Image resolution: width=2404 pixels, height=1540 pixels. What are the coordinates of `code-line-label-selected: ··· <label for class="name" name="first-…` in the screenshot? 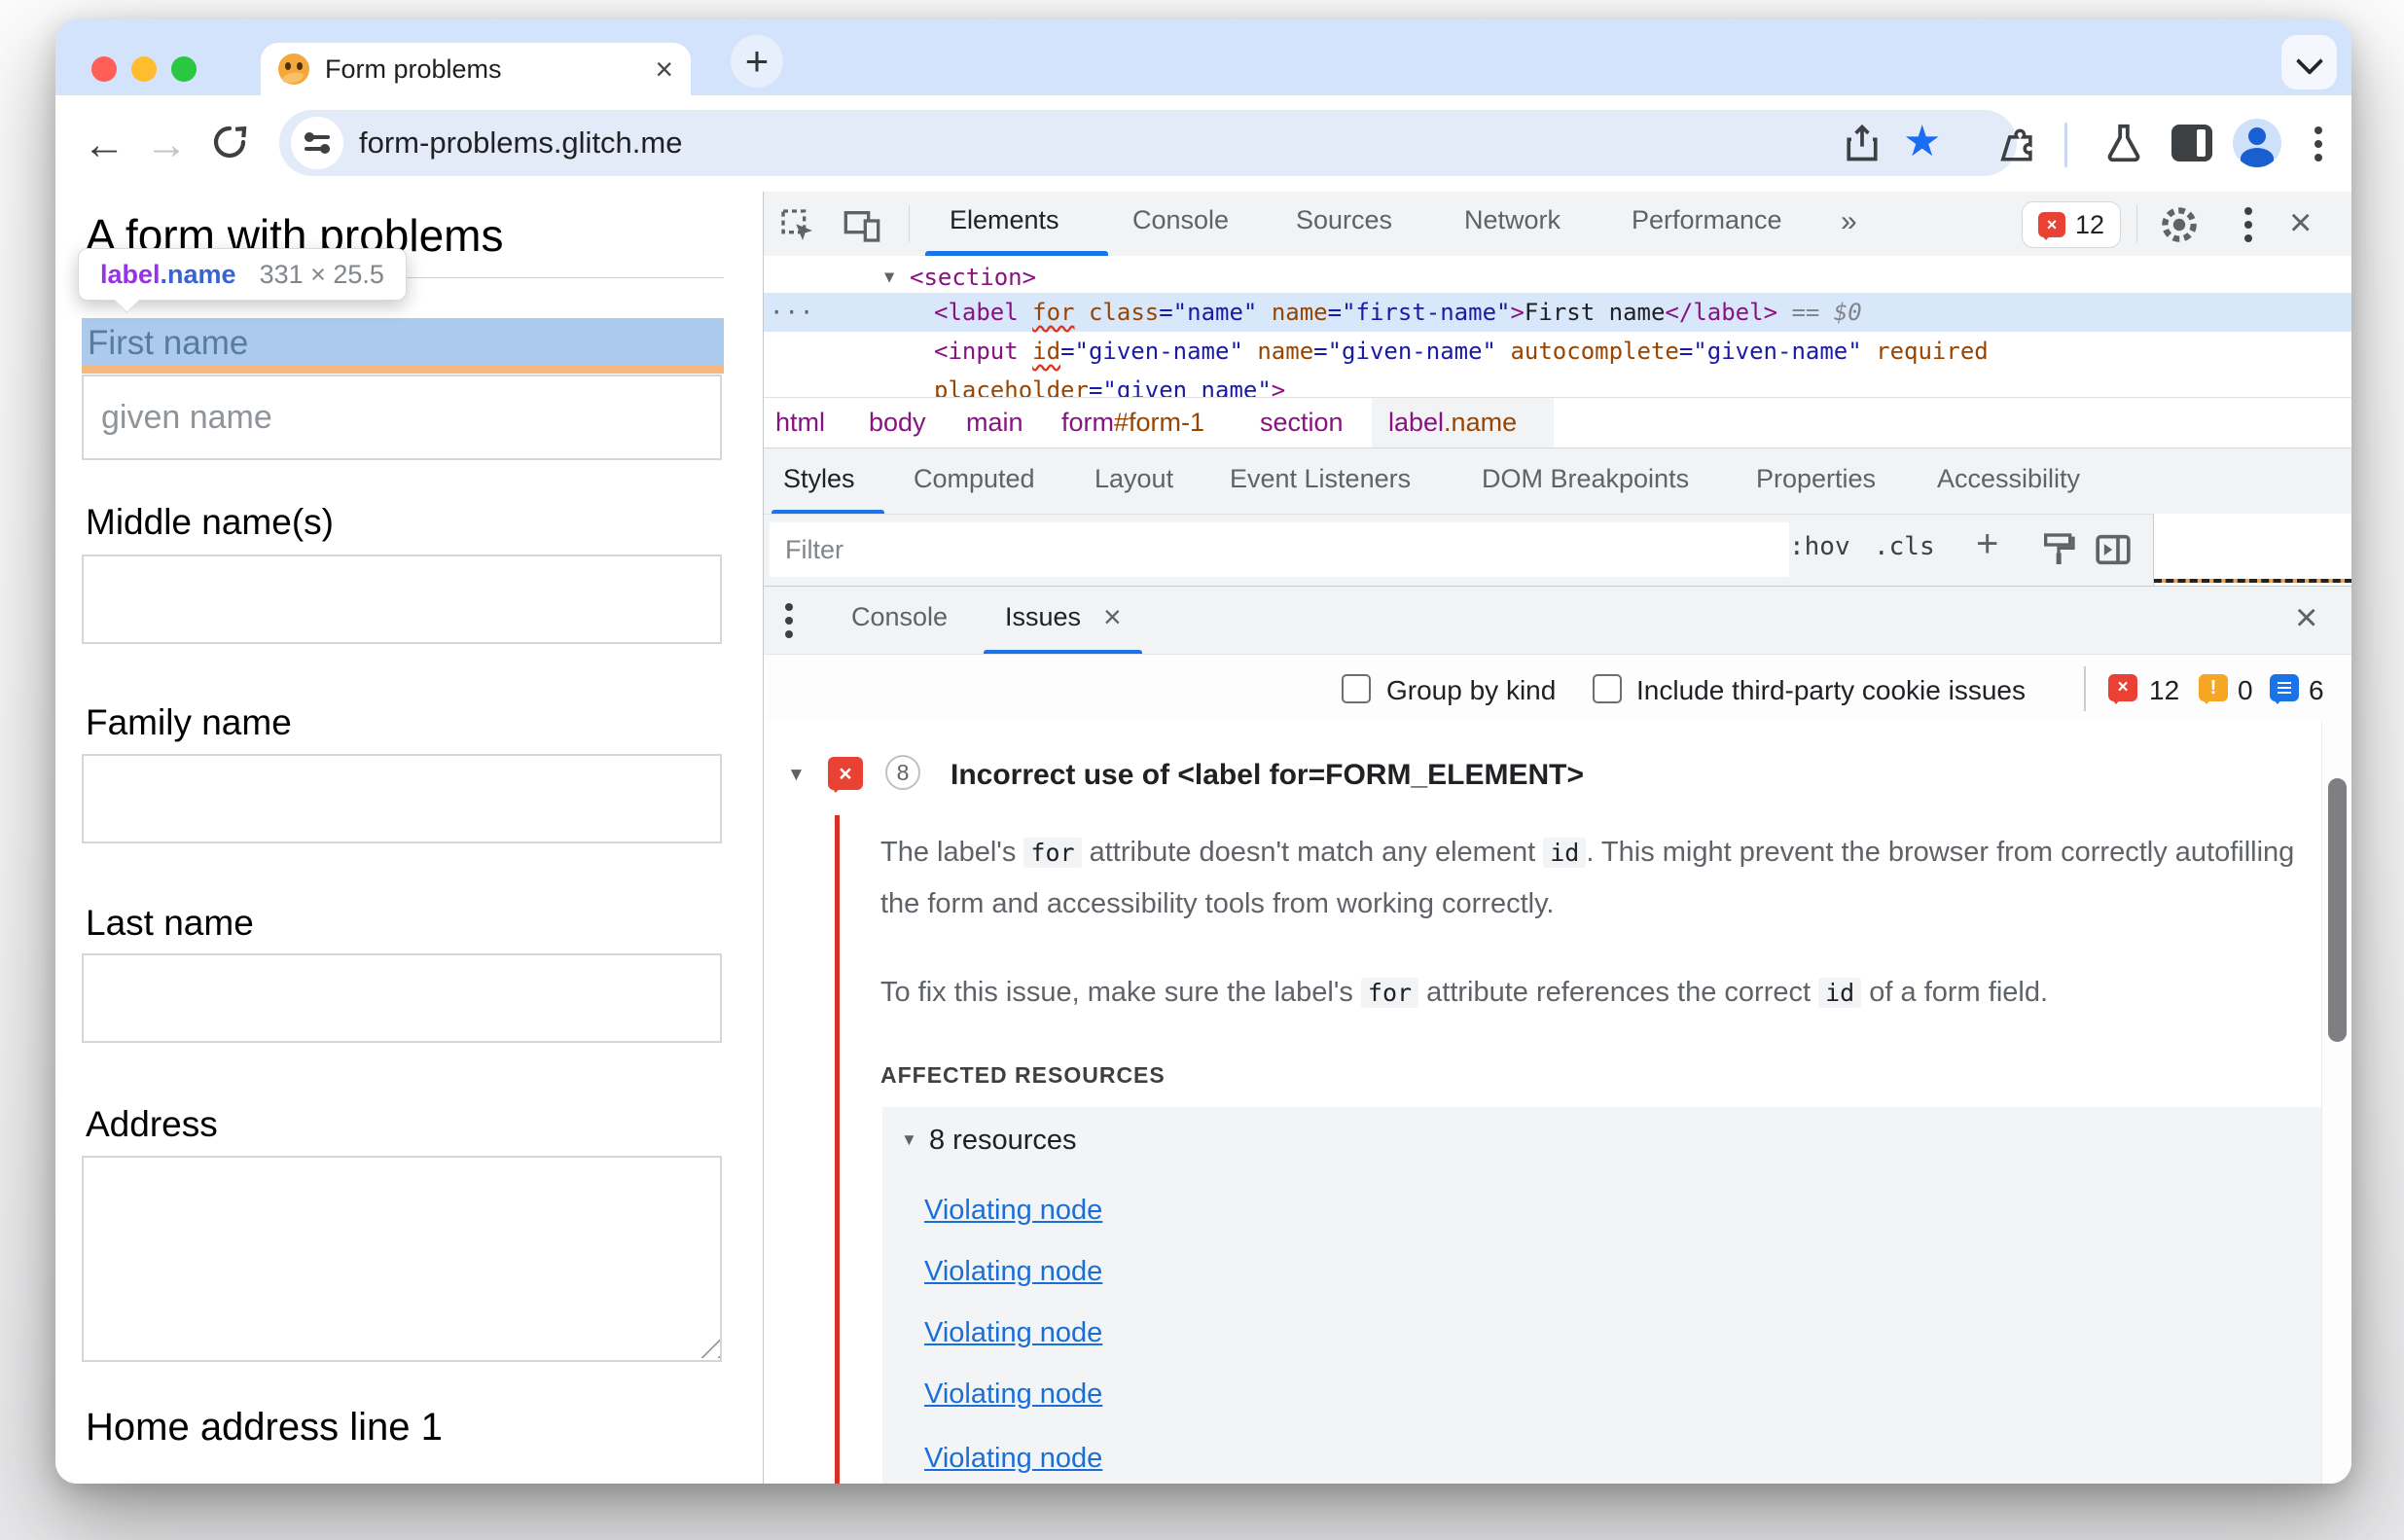 It's located at (1557, 312).